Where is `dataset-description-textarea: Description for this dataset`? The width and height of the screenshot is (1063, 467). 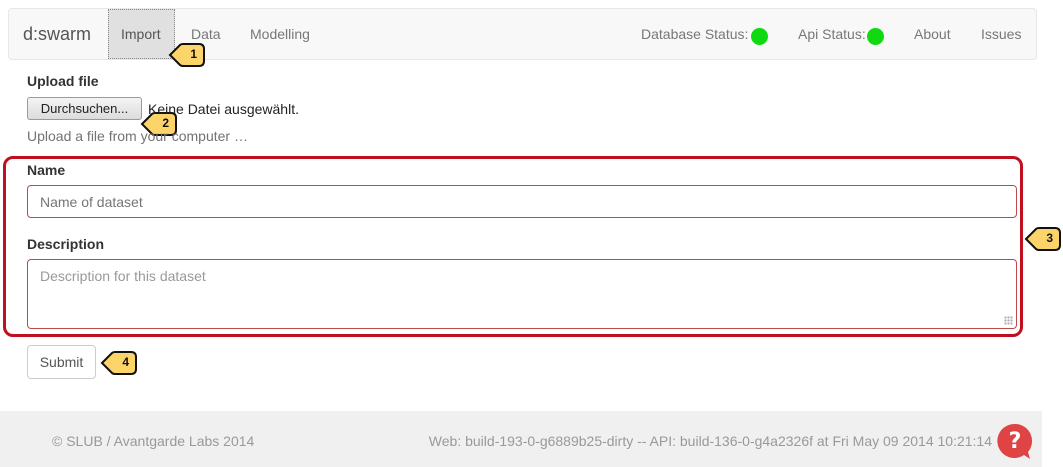
dataset-description-textarea: Description for this dataset is located at coordinates (522, 294).